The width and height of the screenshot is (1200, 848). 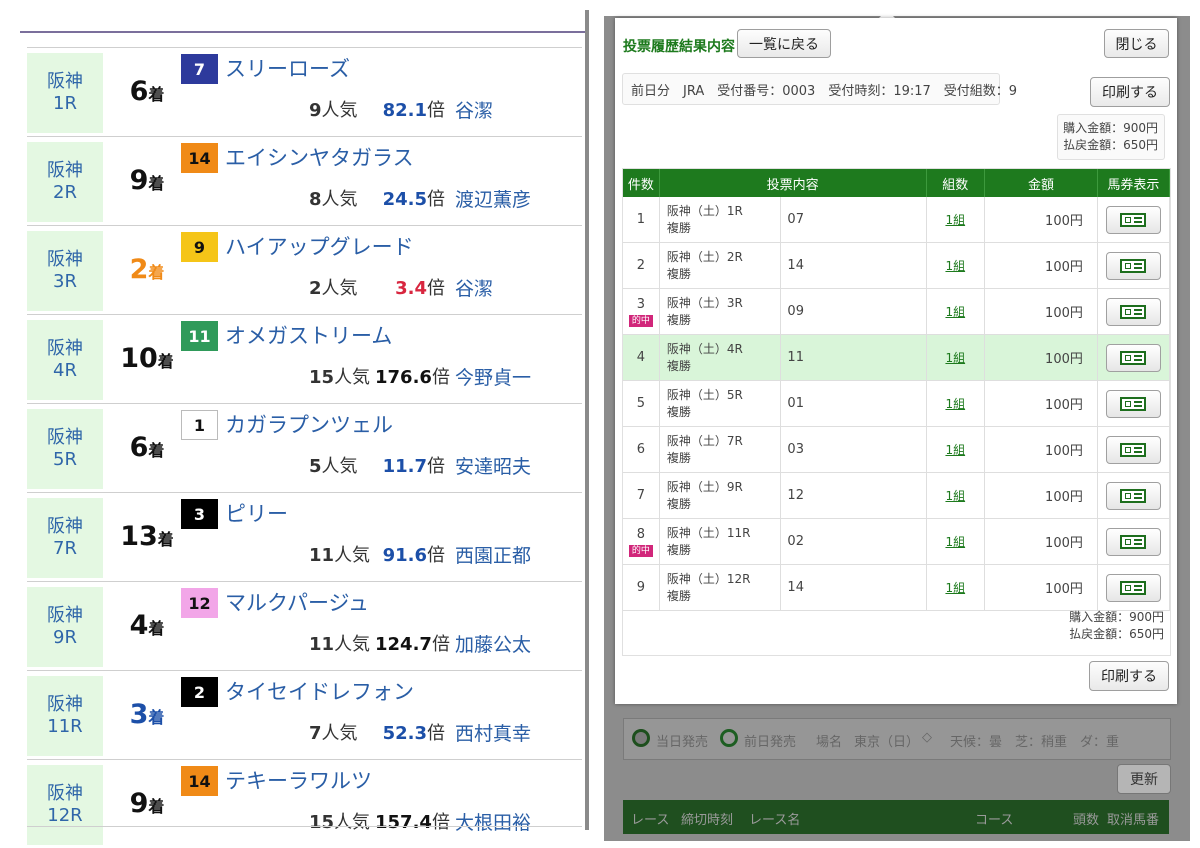 I want to click on venue-box: 阪神 12R, so click(x=65, y=805).